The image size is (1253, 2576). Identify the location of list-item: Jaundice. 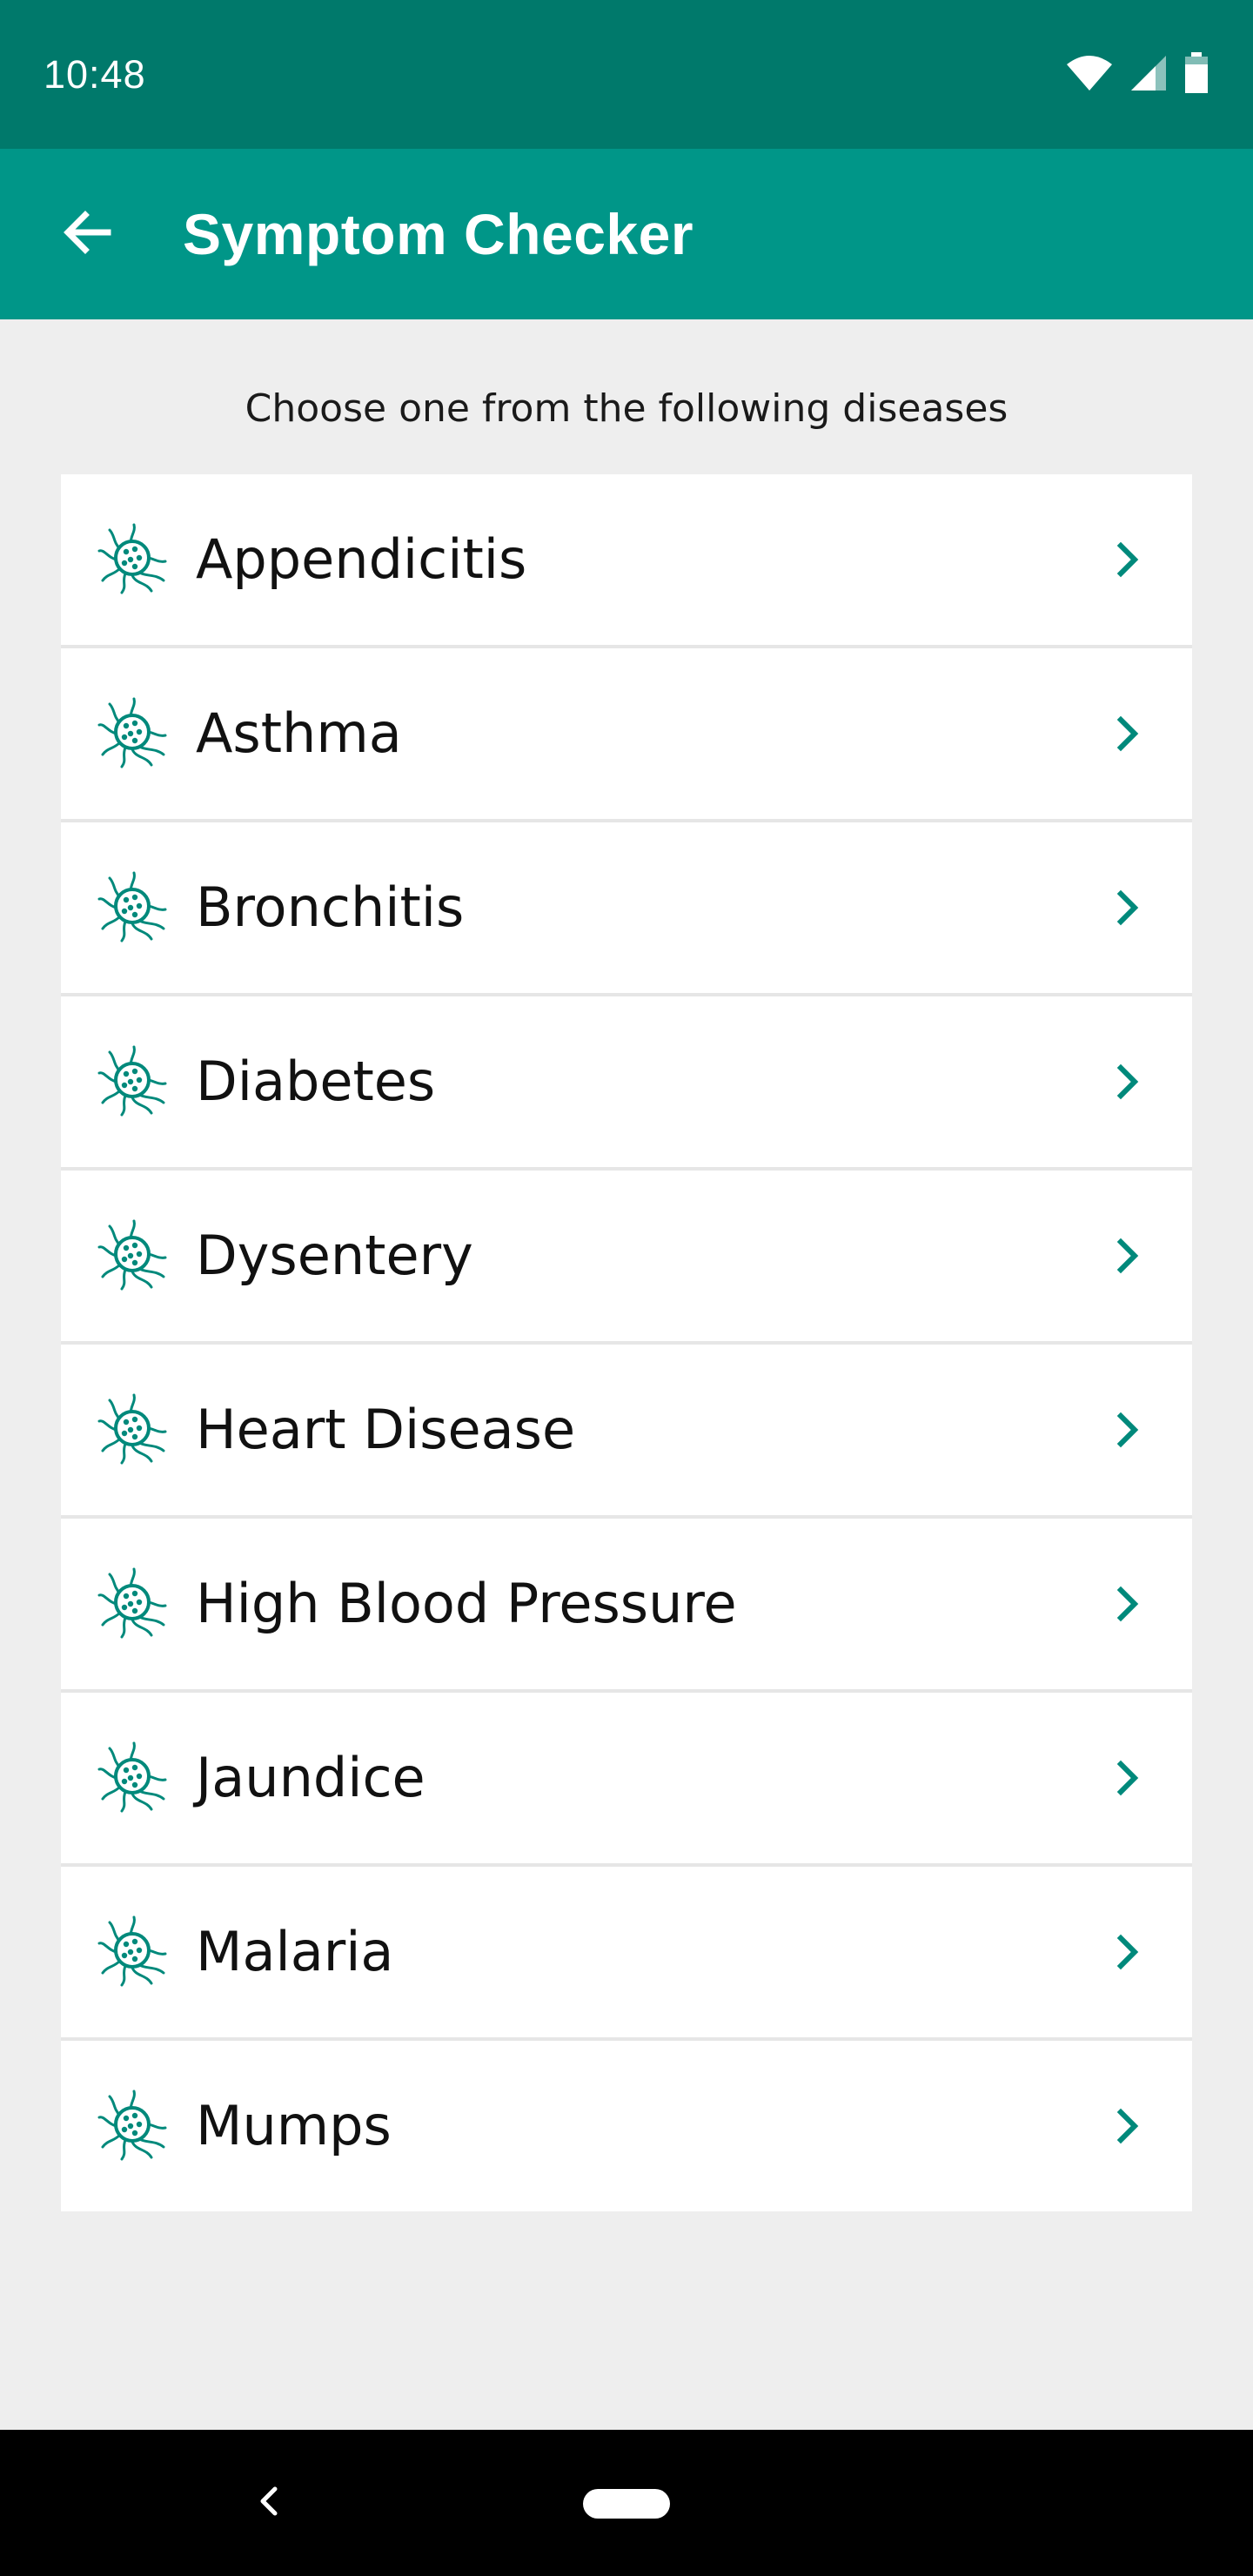
(626, 1780).